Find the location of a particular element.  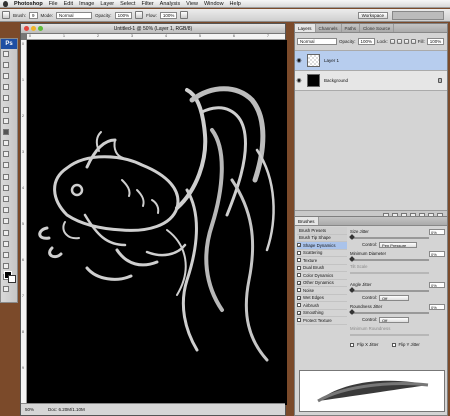

menu-analysis: Analysis is located at coordinates (170, 4).